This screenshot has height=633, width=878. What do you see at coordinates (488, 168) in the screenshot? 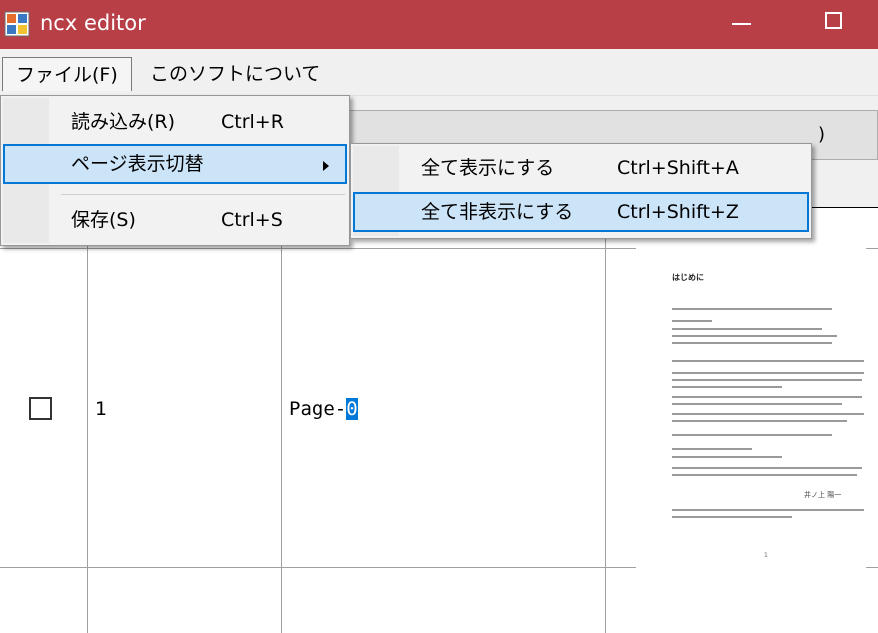
I see `menu-item-label: 全て表示にする` at bounding box center [488, 168].